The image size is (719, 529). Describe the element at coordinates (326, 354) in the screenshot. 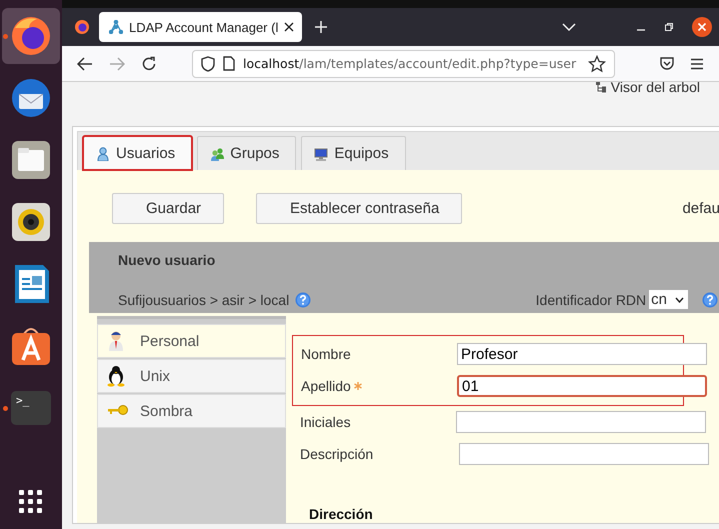

I see `field-label: Nombre` at that location.